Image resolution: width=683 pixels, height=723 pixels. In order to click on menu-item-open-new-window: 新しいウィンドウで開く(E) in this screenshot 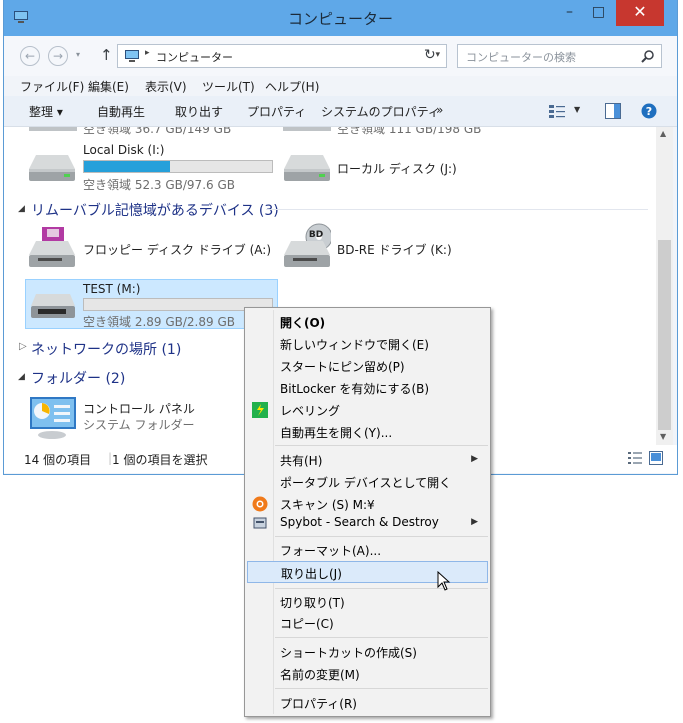, I will do `click(367, 344)`.